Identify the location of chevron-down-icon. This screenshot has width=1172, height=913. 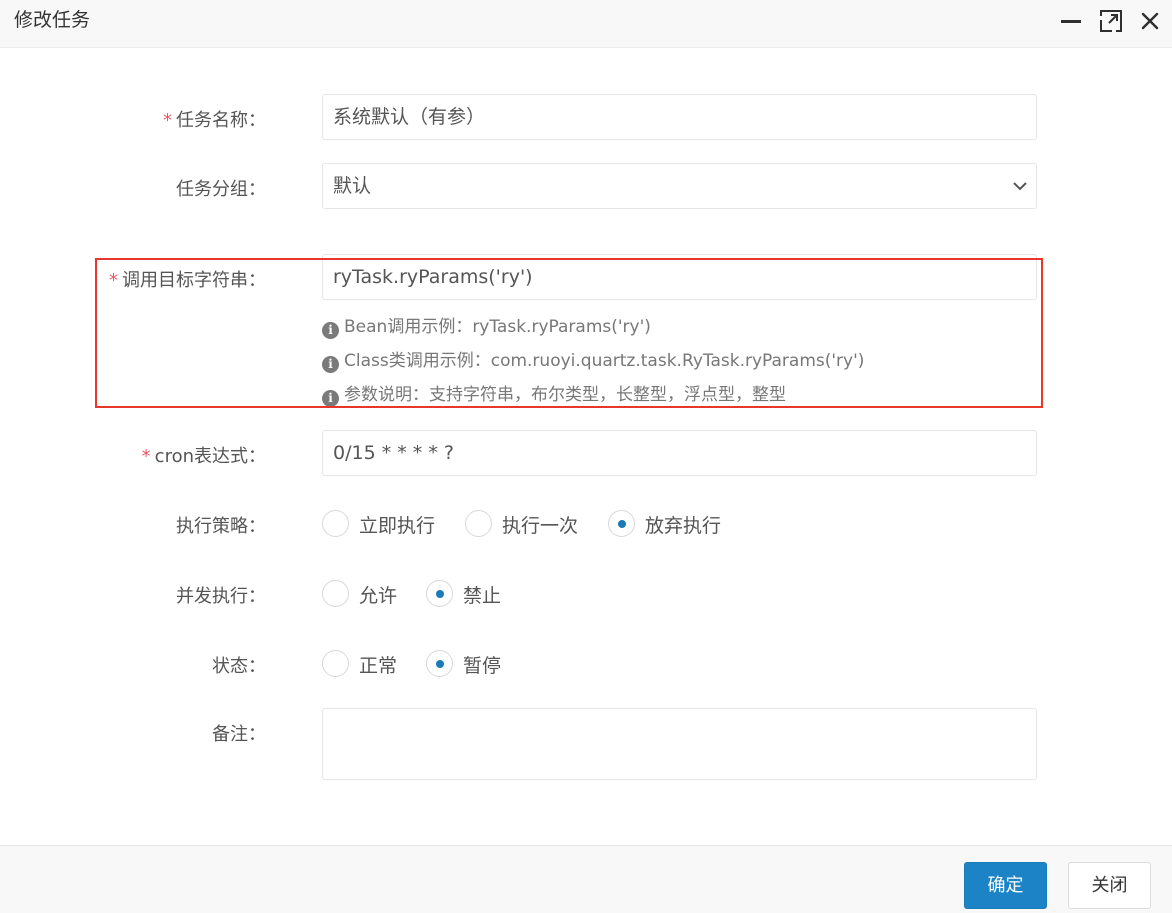
(1020, 186).